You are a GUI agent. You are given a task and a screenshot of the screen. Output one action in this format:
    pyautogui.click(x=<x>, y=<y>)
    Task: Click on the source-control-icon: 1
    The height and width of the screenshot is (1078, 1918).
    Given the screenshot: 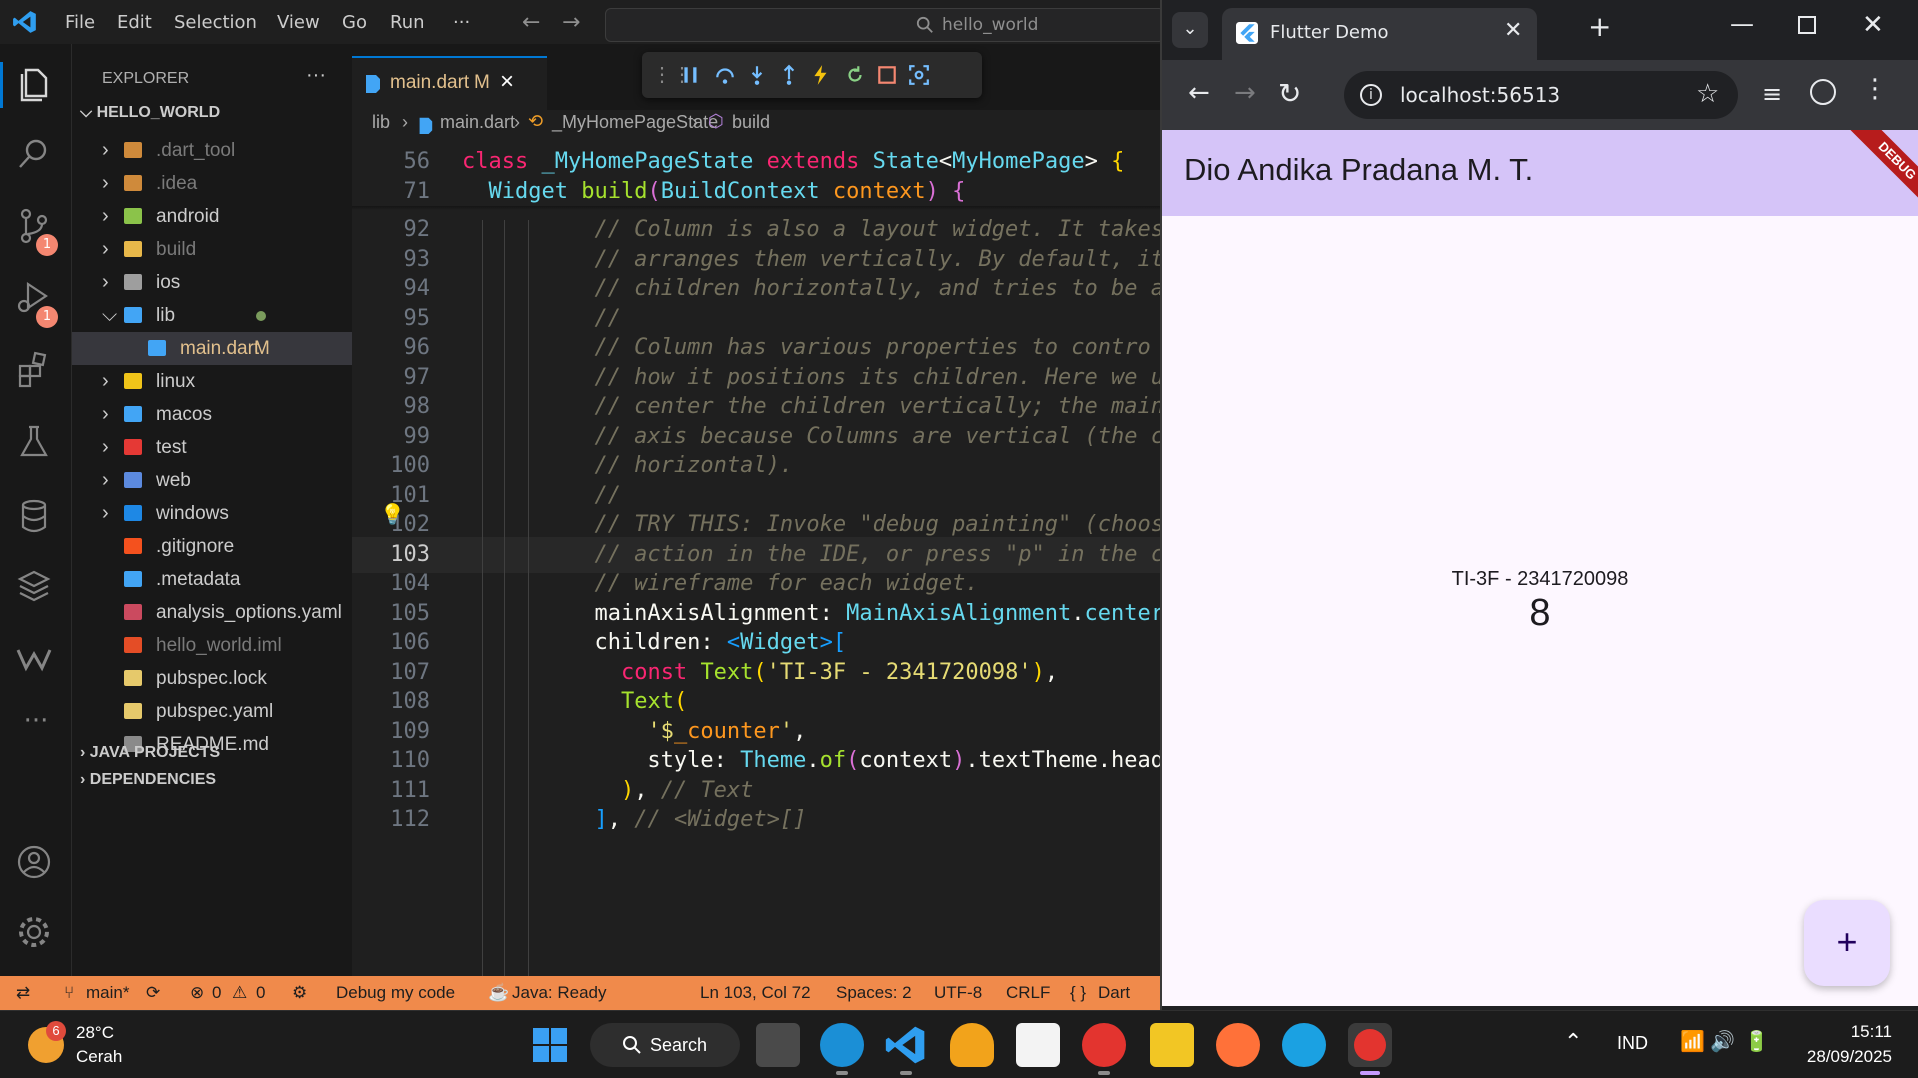 What is the action you would take?
    pyautogui.click(x=36, y=231)
    